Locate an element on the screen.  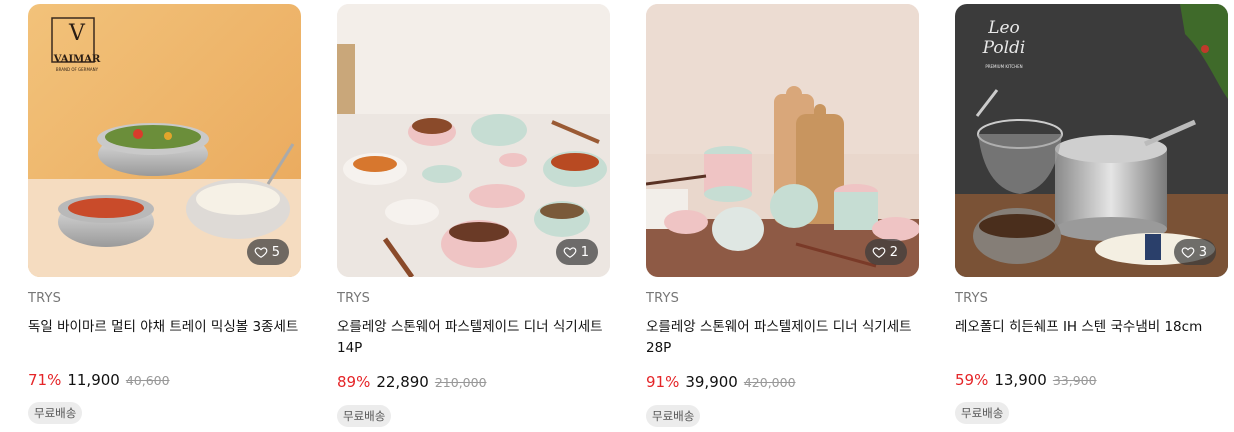
sale-price: 22,890 is located at coordinates (402, 382).